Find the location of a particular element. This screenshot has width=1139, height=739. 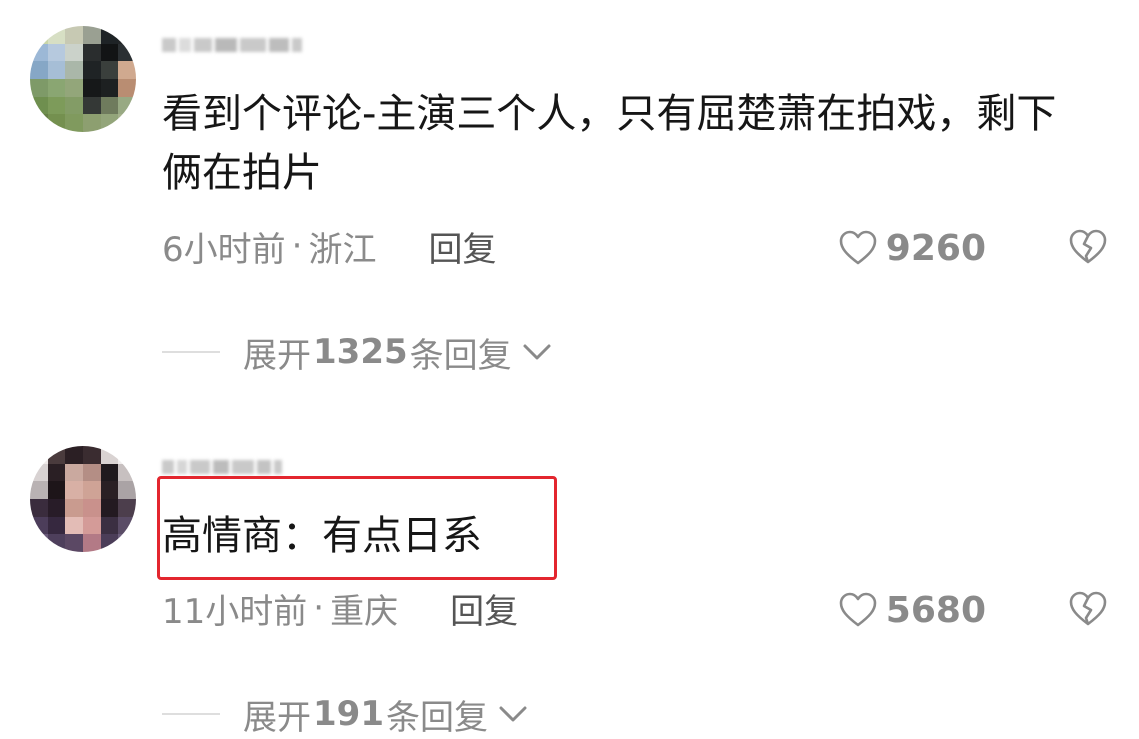

reply-count: 191 is located at coordinates (348, 714).